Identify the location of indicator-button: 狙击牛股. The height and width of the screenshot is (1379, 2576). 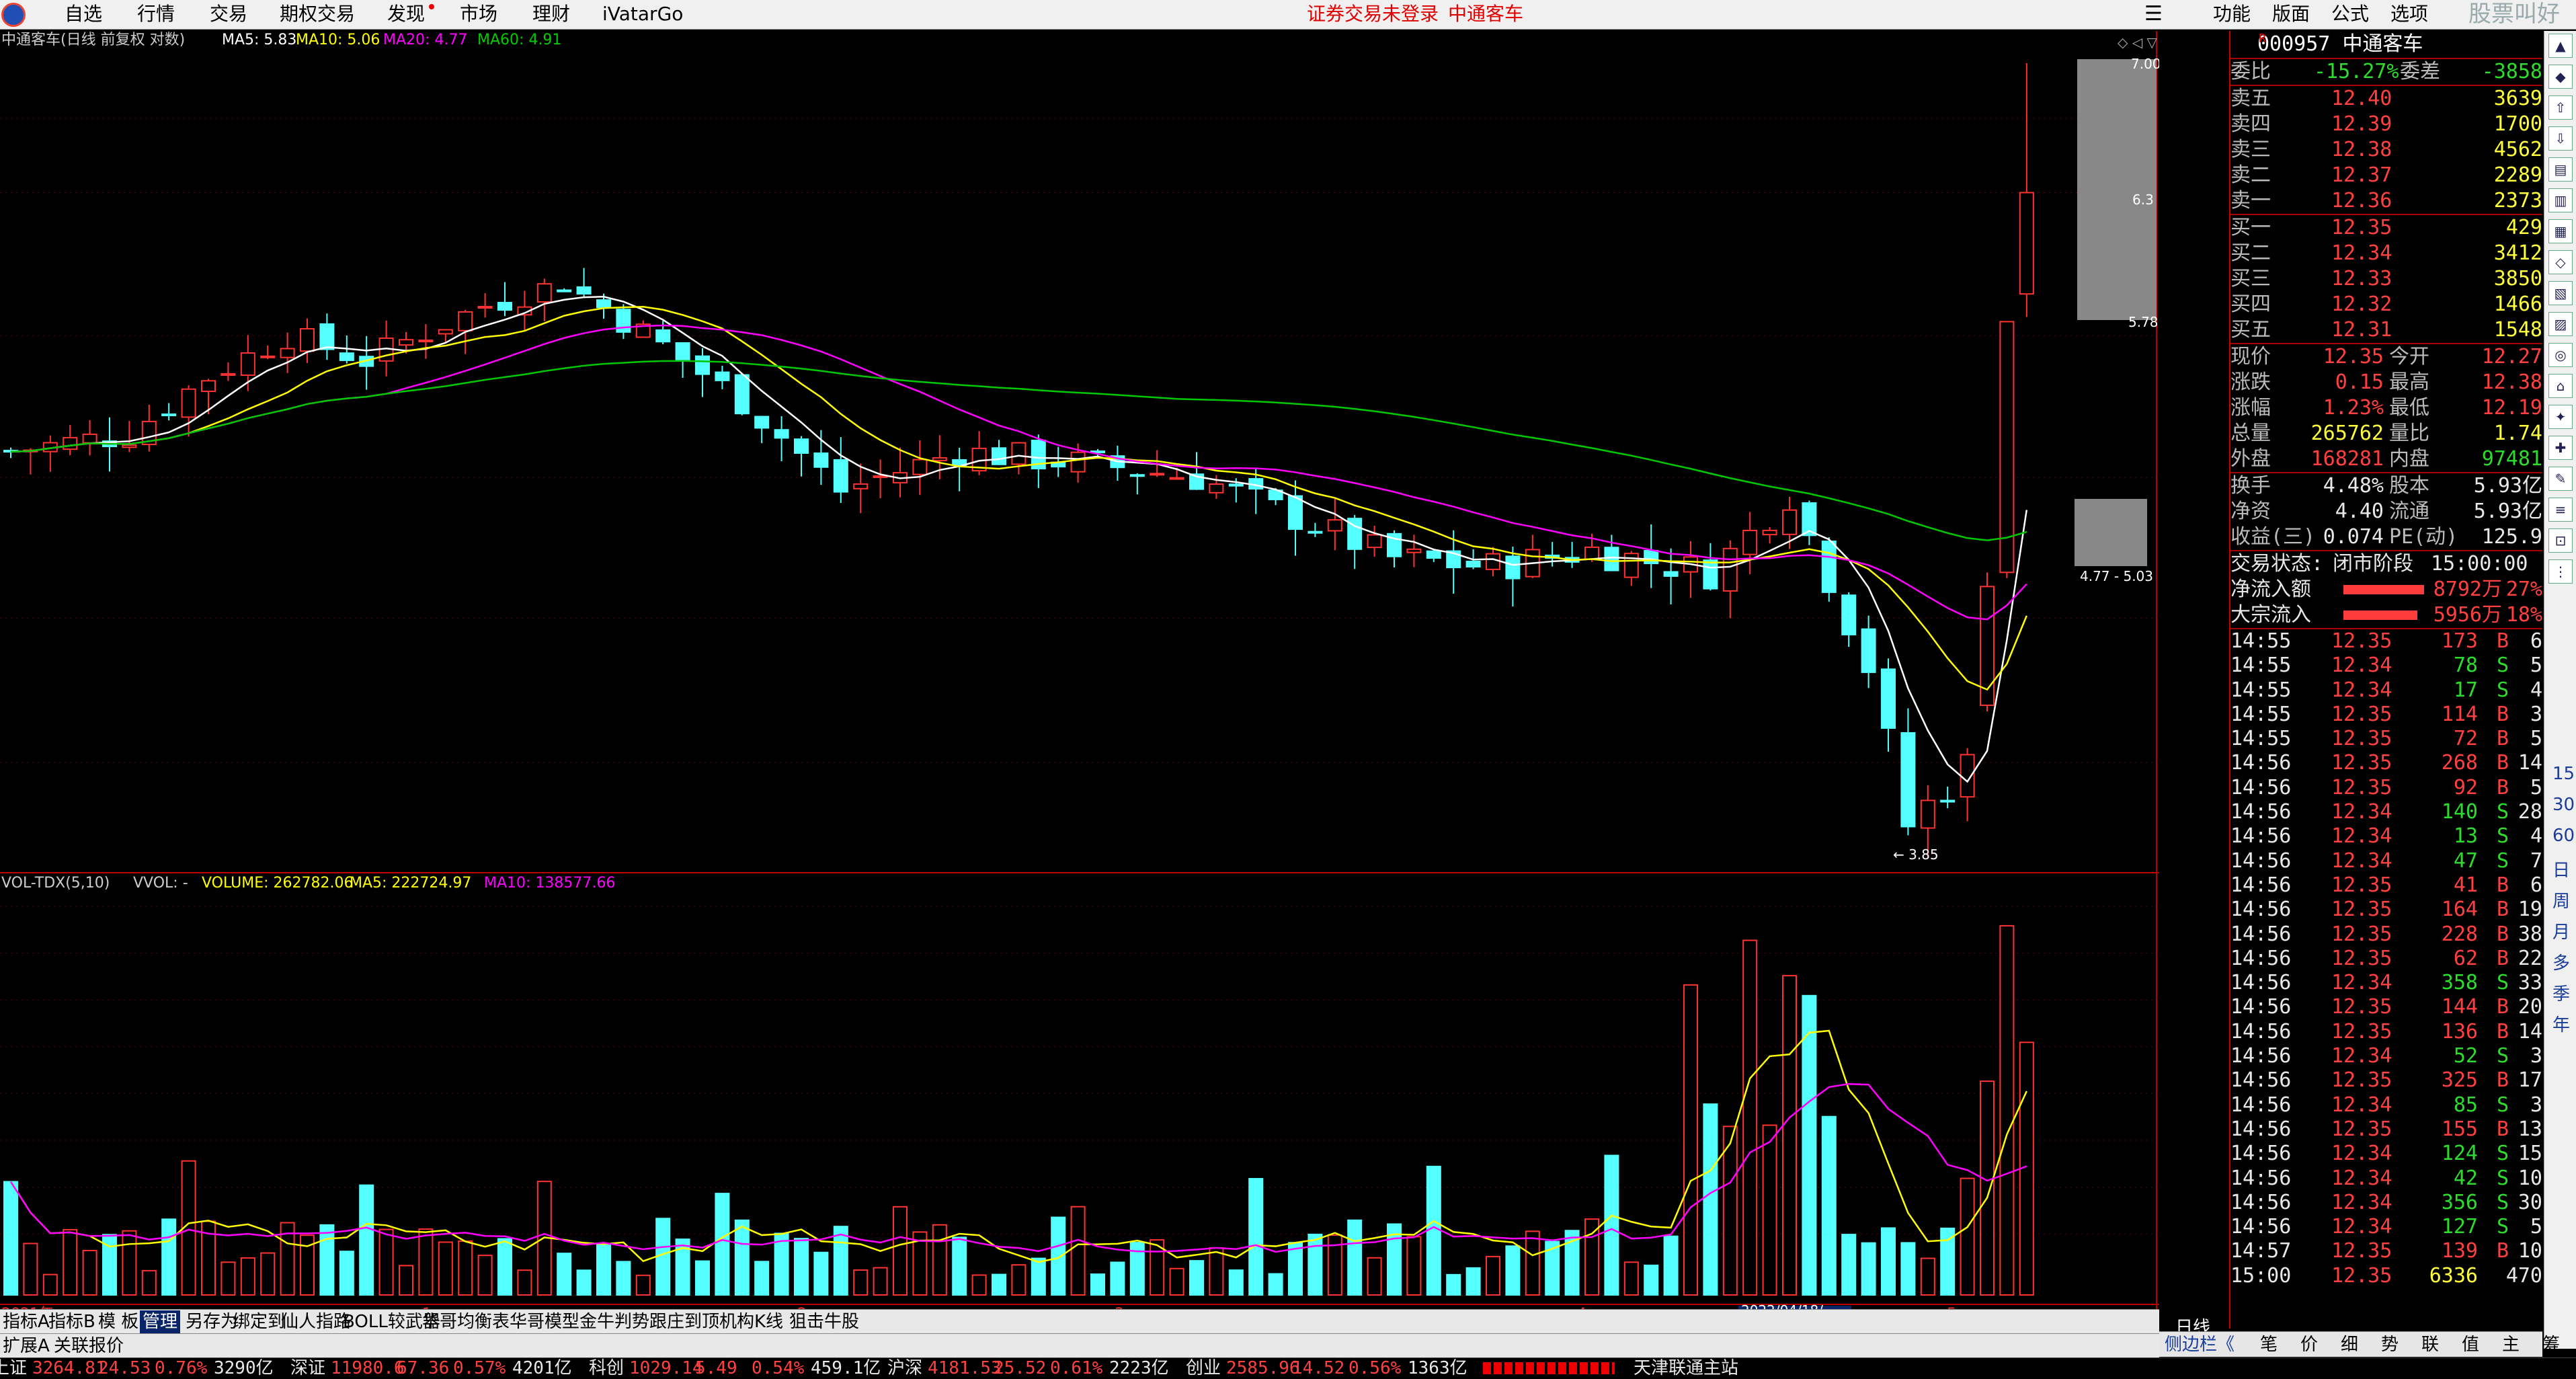
(824, 1321).